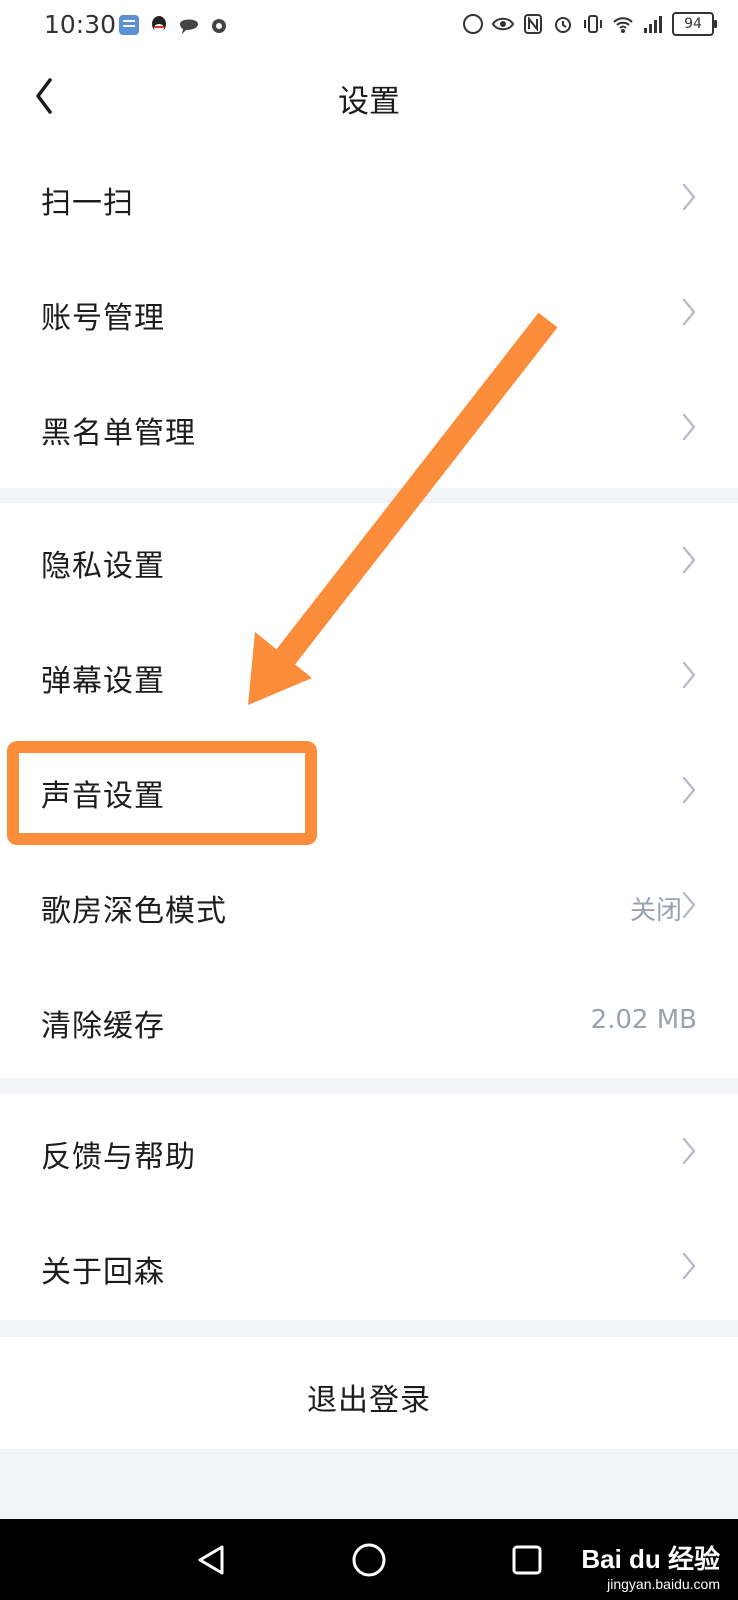 Image resolution: width=738 pixels, height=1600 pixels. I want to click on system-nav-bar: Bai du 经验 jingyan.baidu.com, so click(369, 1559).